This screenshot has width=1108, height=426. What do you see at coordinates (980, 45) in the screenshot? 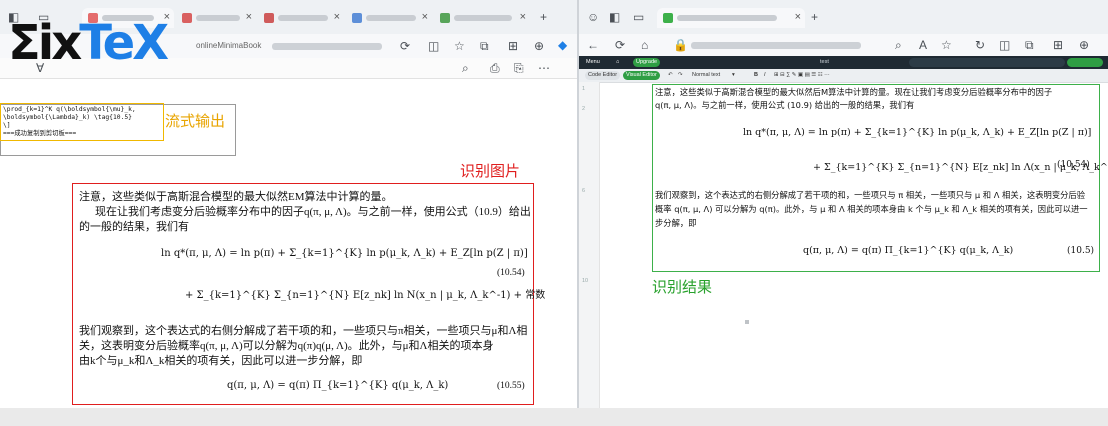
I see `reload-icon: ↻` at bounding box center [980, 45].